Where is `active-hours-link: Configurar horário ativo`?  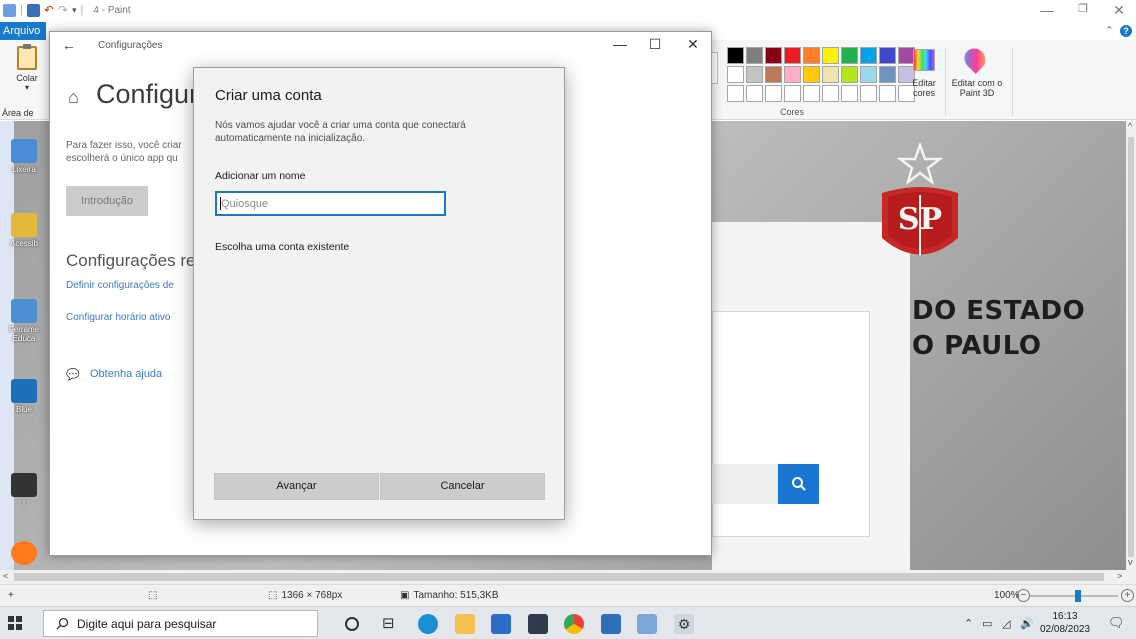
active-hours-link: Configurar horário ativo is located at coordinates (118, 317).